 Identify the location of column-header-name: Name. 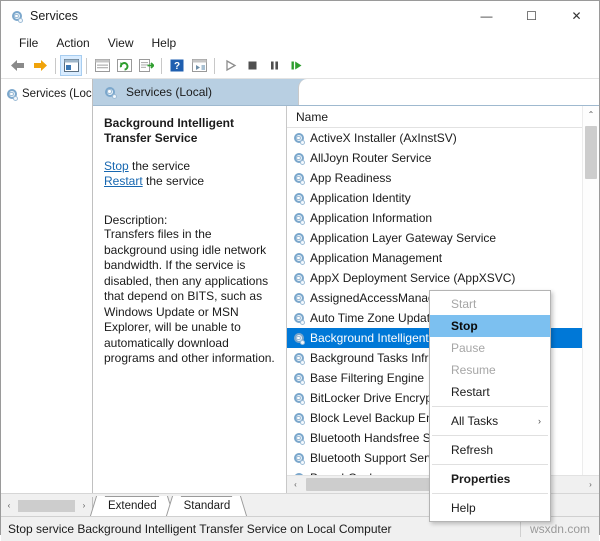
(443, 117).